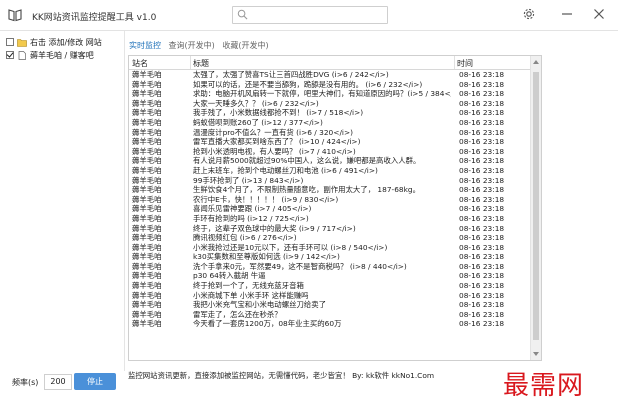 The height and width of the screenshot is (409, 618). What do you see at coordinates (329, 276) in the screenshot?
I see `table-row: 薅羊毛咱 p30 64转入截胡 牛逼 08-16 23:18` at bounding box center [329, 276].